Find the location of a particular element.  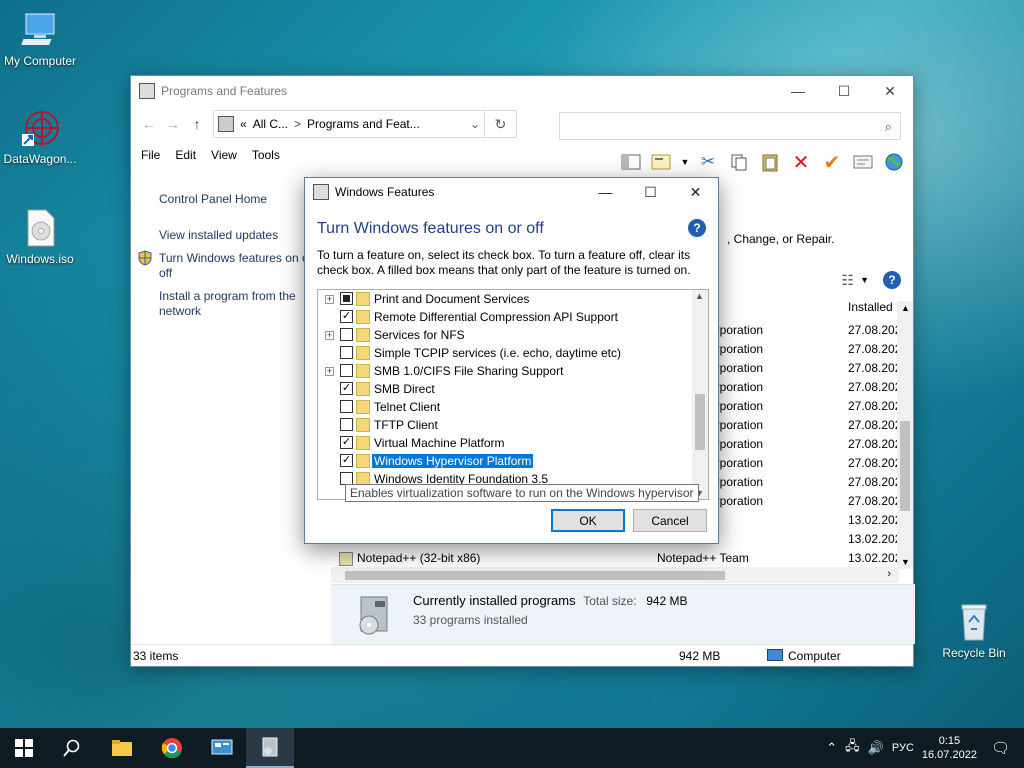

taskbar-programs-and-features is located at coordinates (270, 748).